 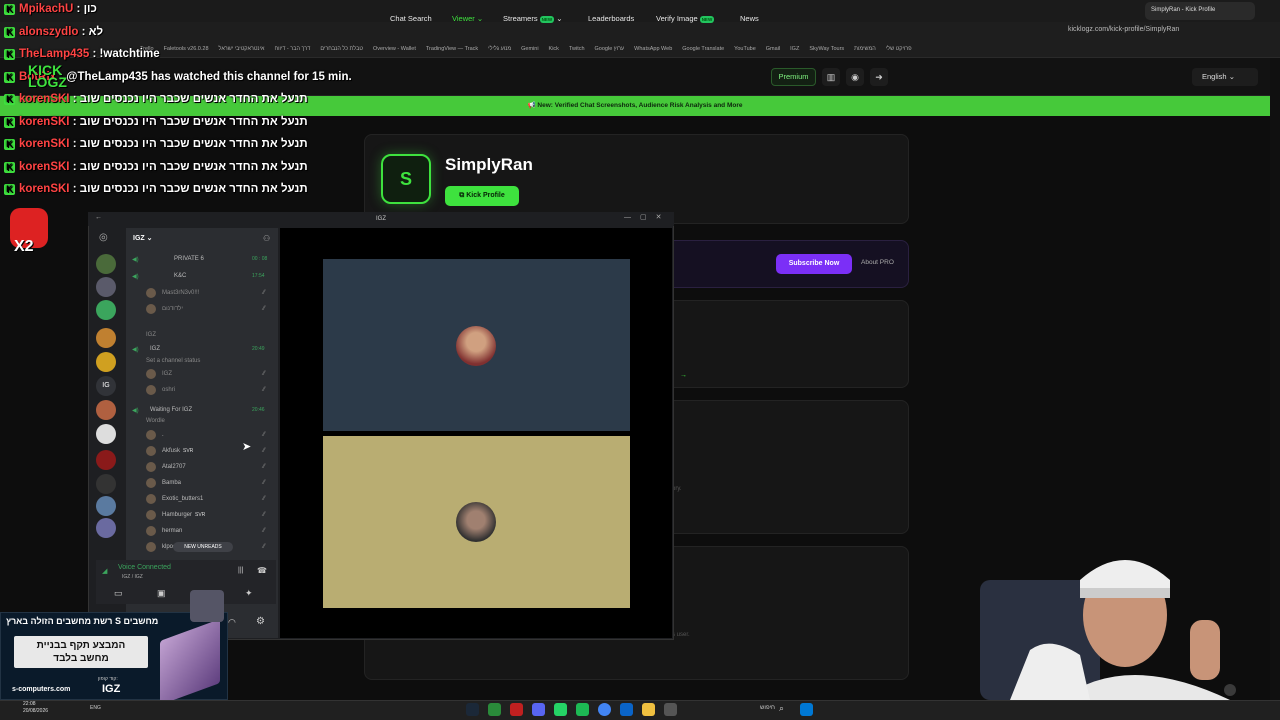 I want to click on channel-item: PRIVATE 6, so click(x=189, y=259).